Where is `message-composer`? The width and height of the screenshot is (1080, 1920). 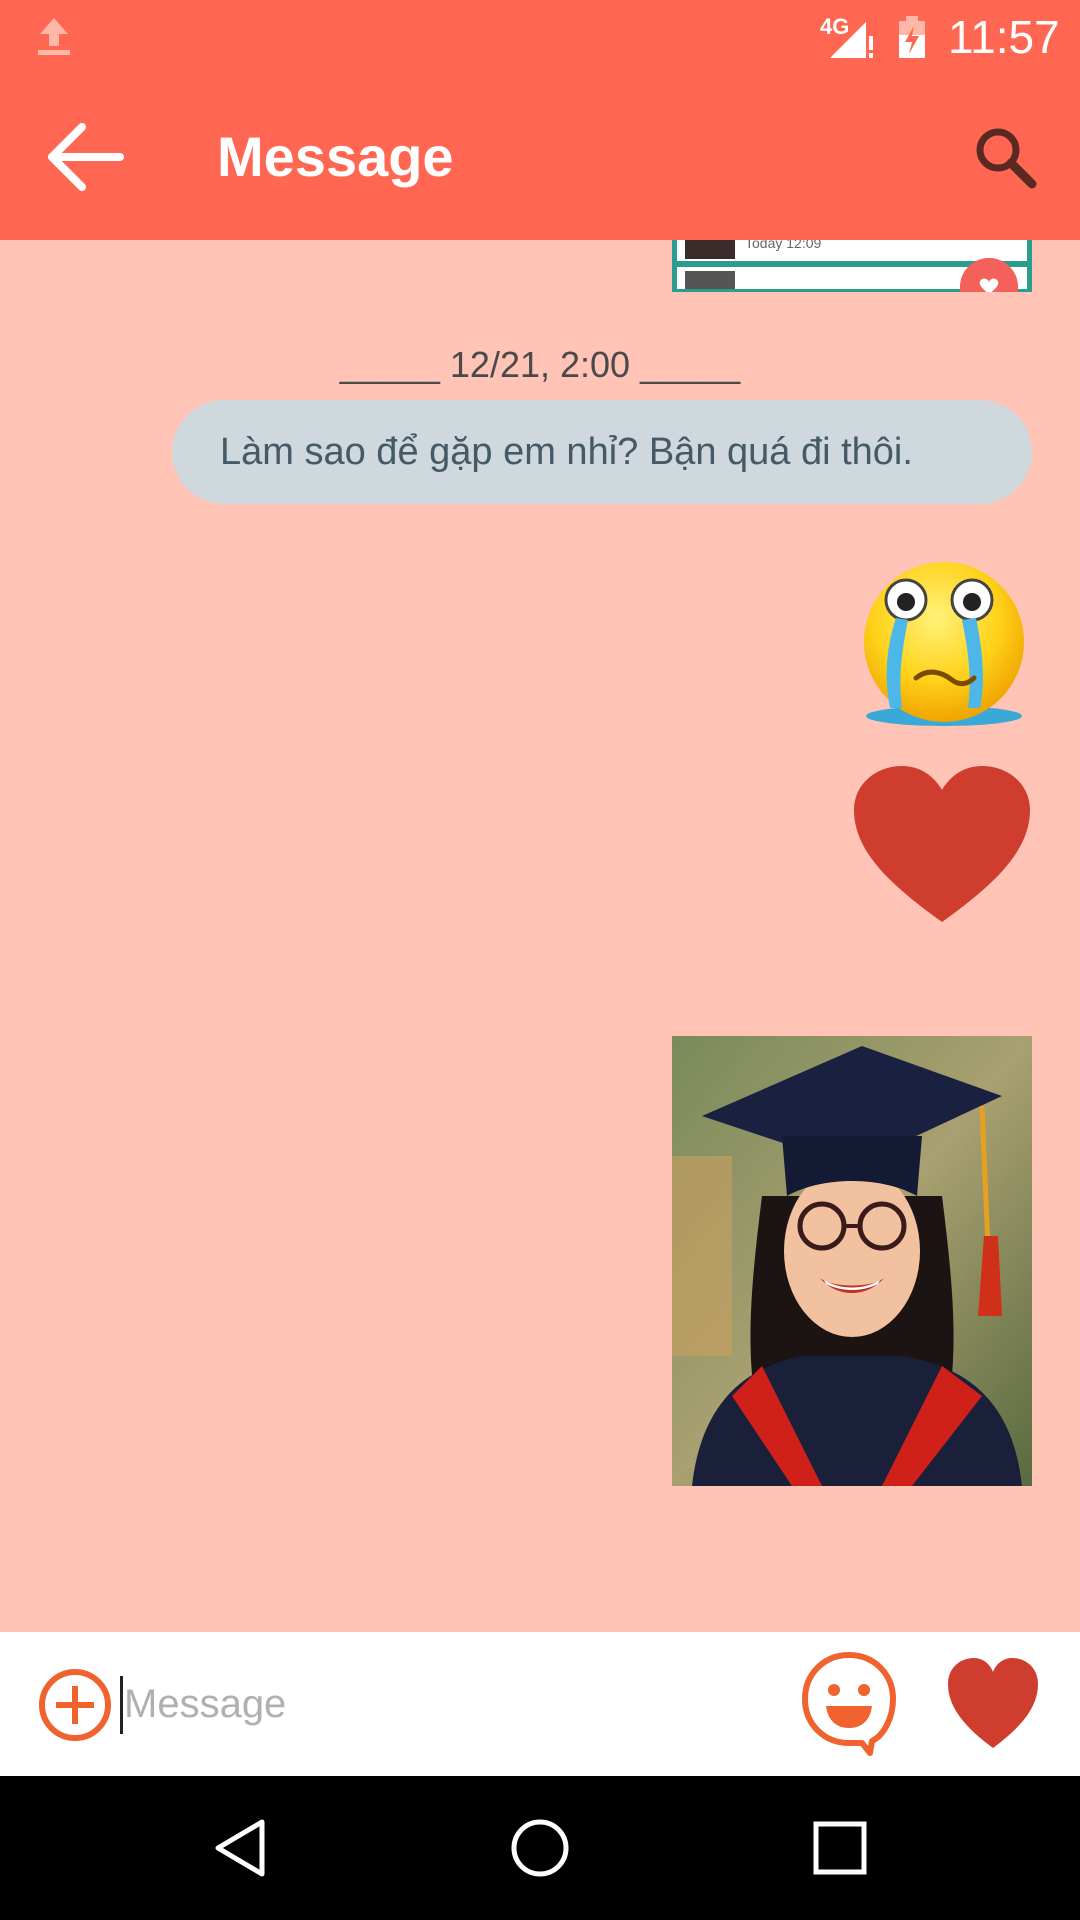
message-composer is located at coordinates (540, 1704).